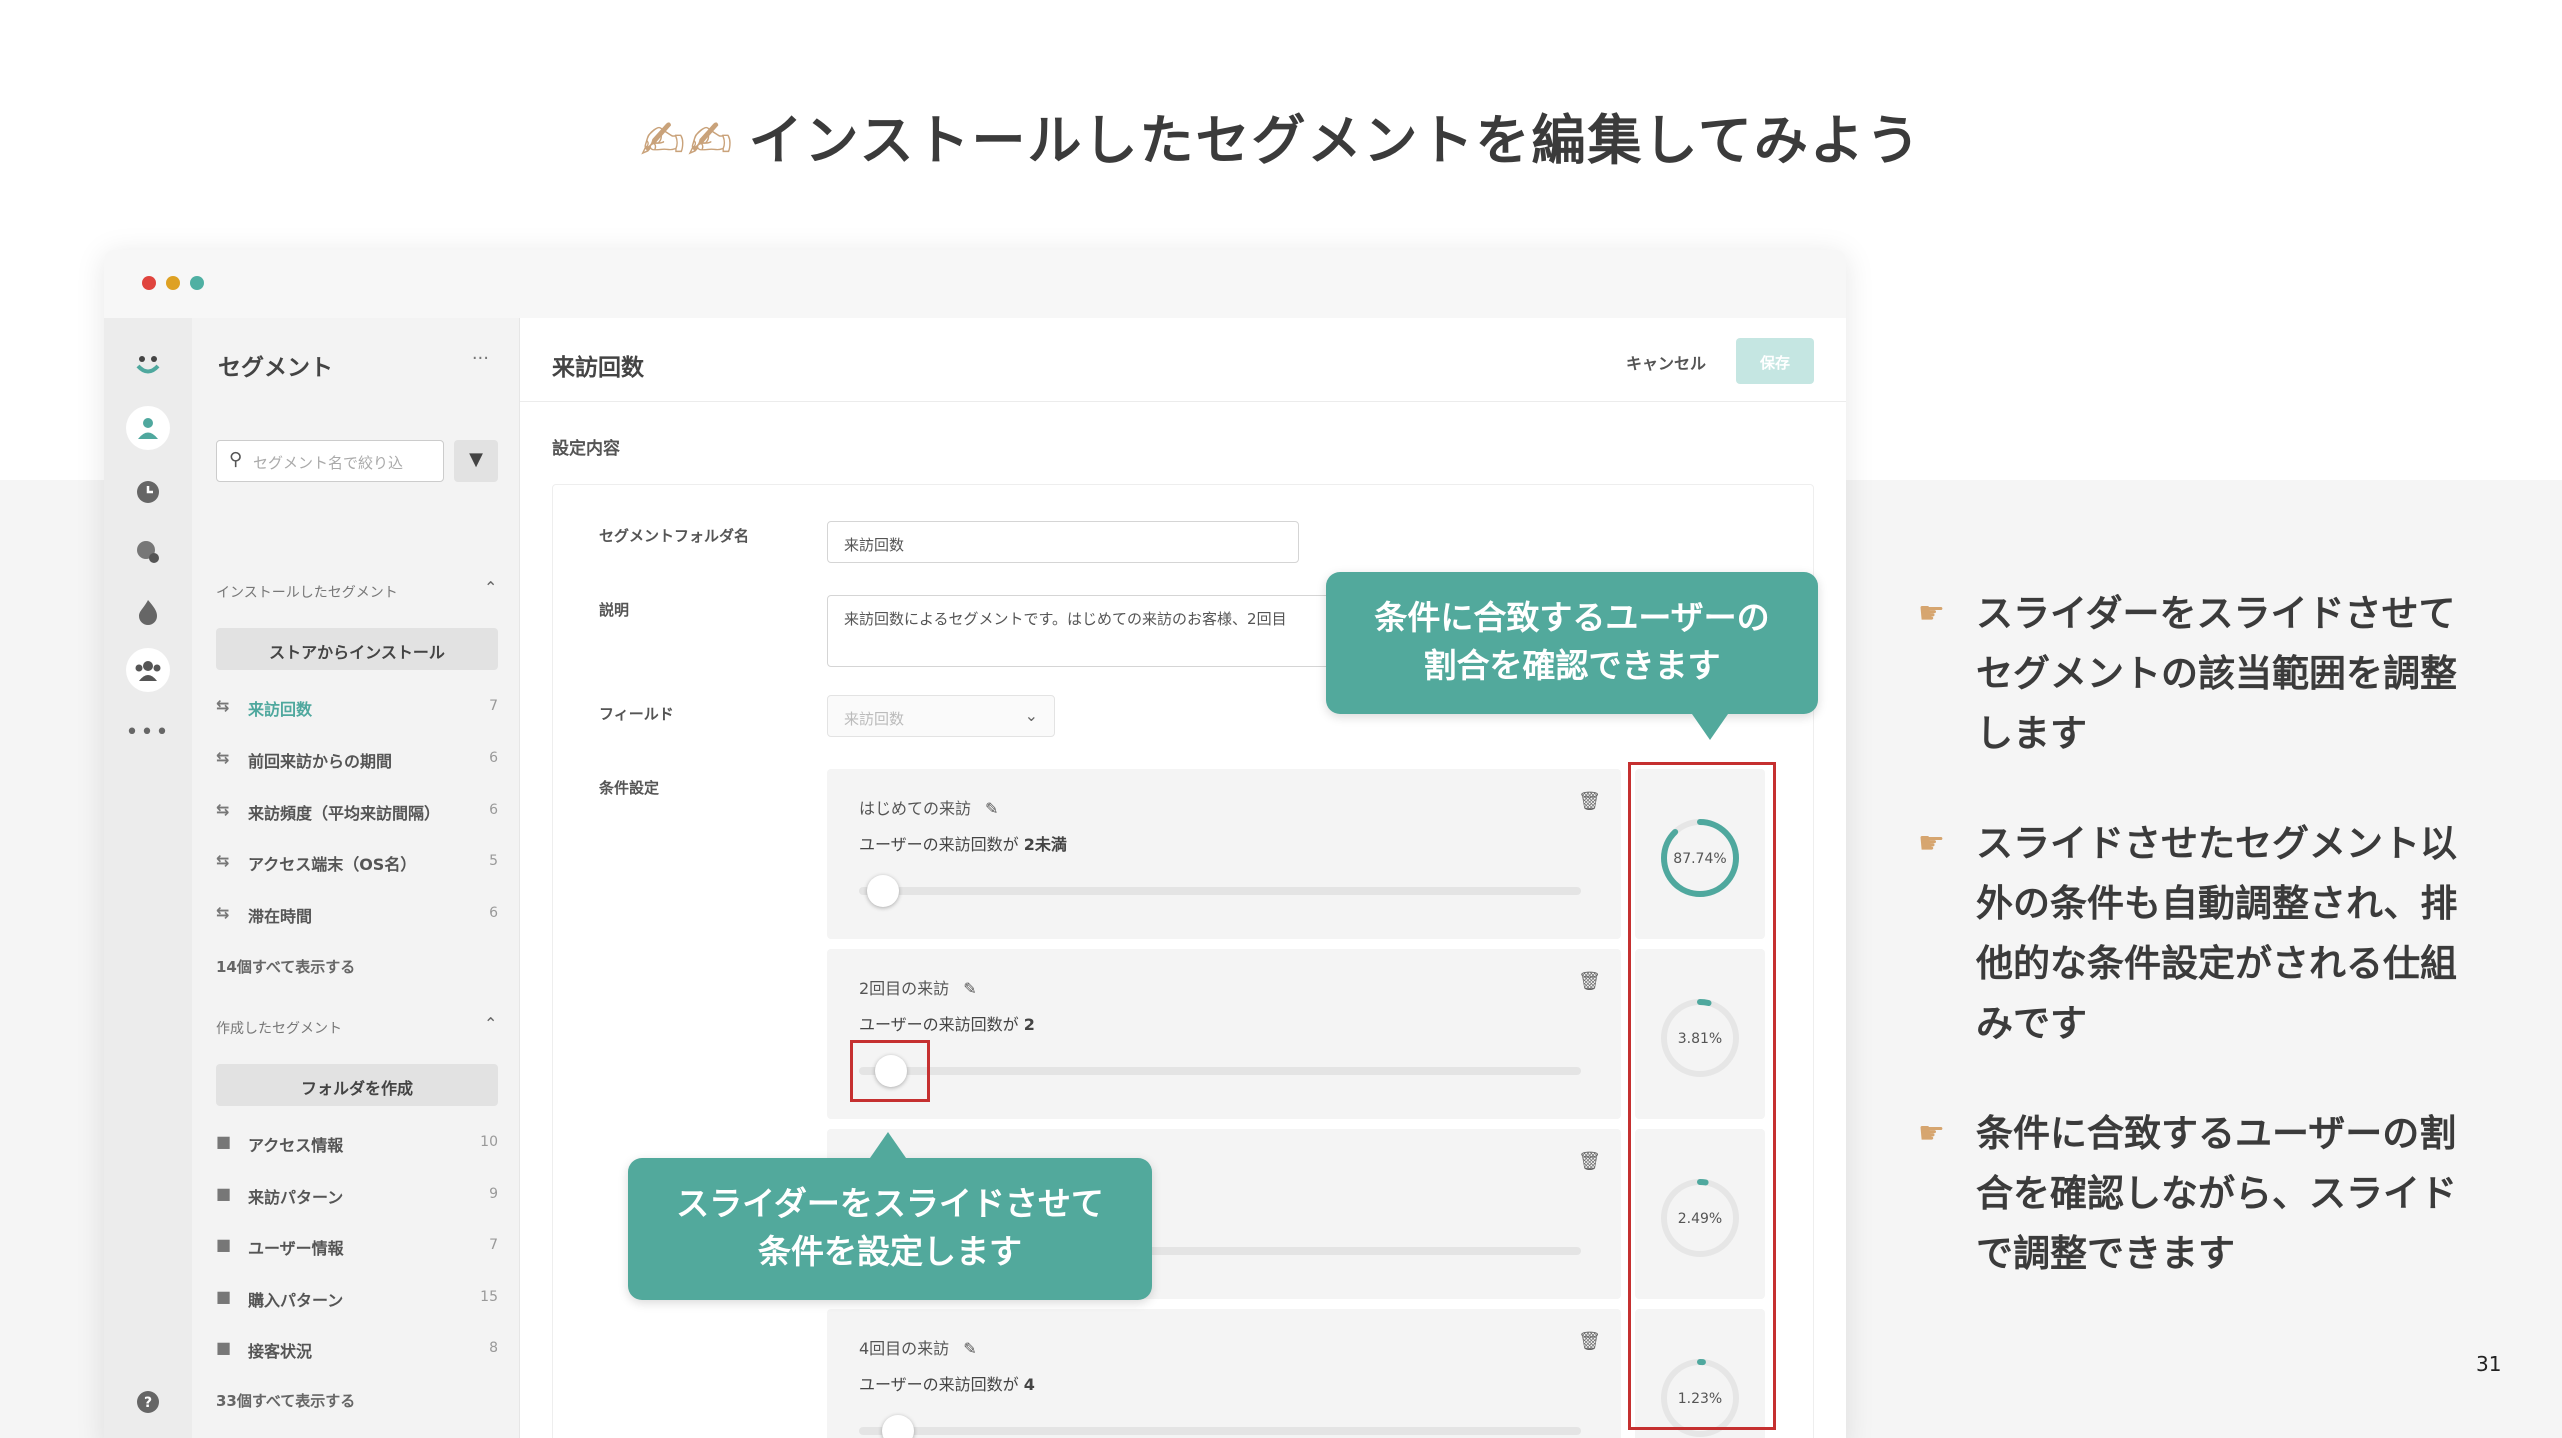  Describe the element at coordinates (2216, 673) in the screenshot. I see `bullet-line: セグメントの該当範囲を調整` at that location.